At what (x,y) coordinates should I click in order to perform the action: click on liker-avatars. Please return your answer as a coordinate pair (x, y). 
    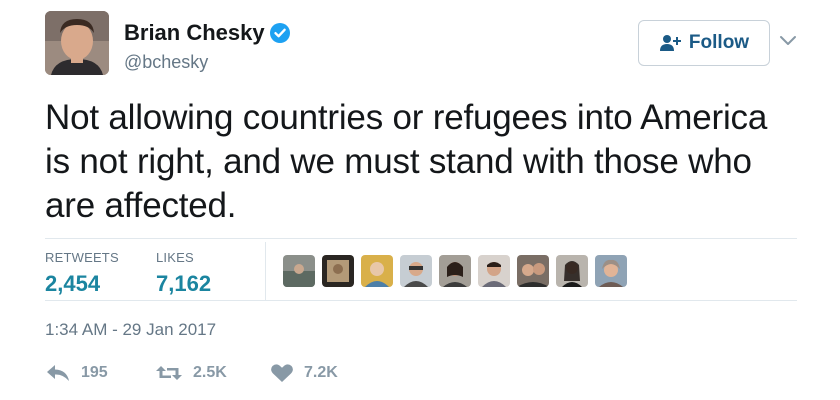
    Looking at the image, I should click on (455, 271).